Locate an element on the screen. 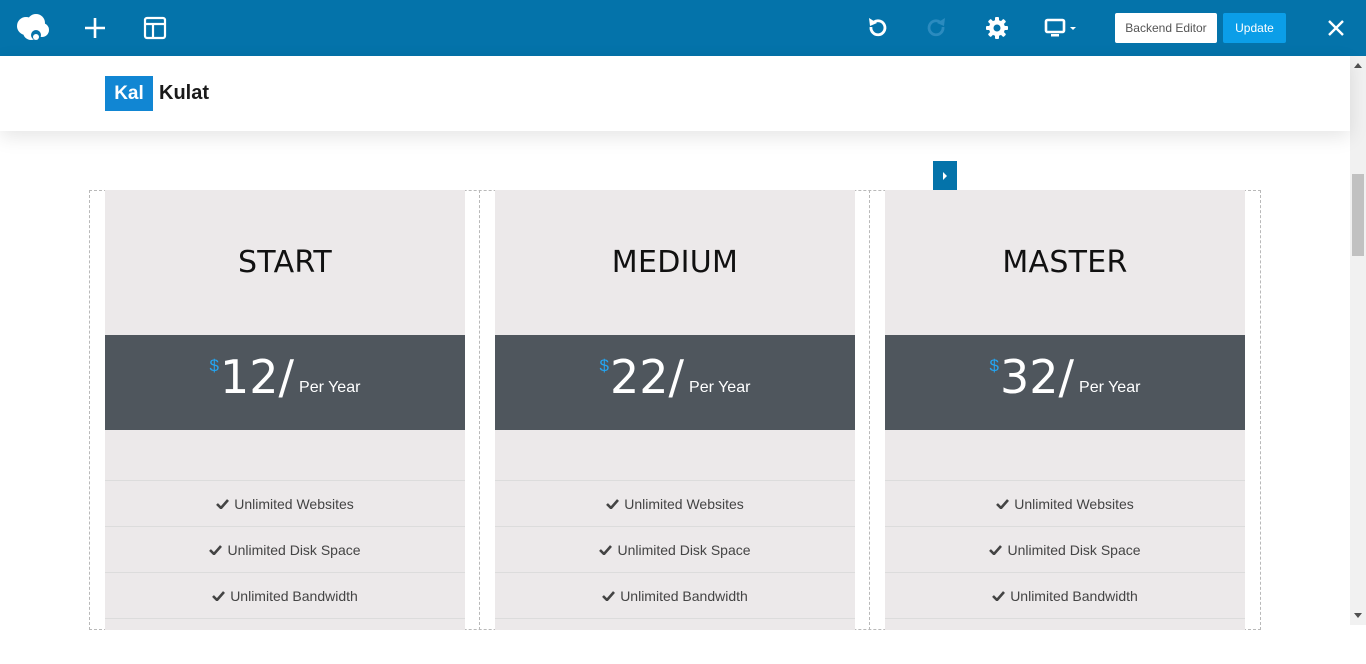  caret-right-icon is located at coordinates (945, 175).